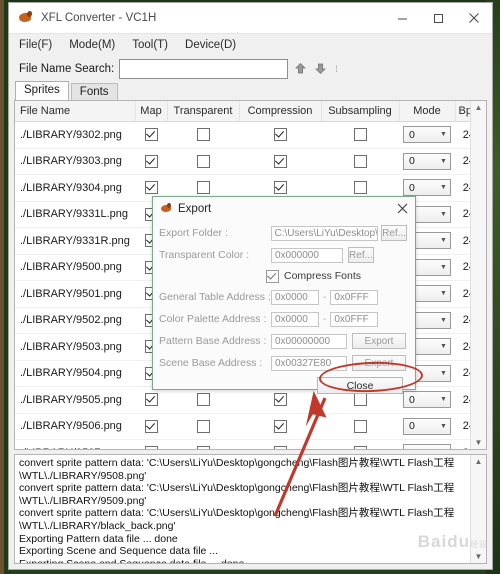 The height and width of the screenshot is (574, 500). I want to click on arrow-up-icon, so click(300, 69).